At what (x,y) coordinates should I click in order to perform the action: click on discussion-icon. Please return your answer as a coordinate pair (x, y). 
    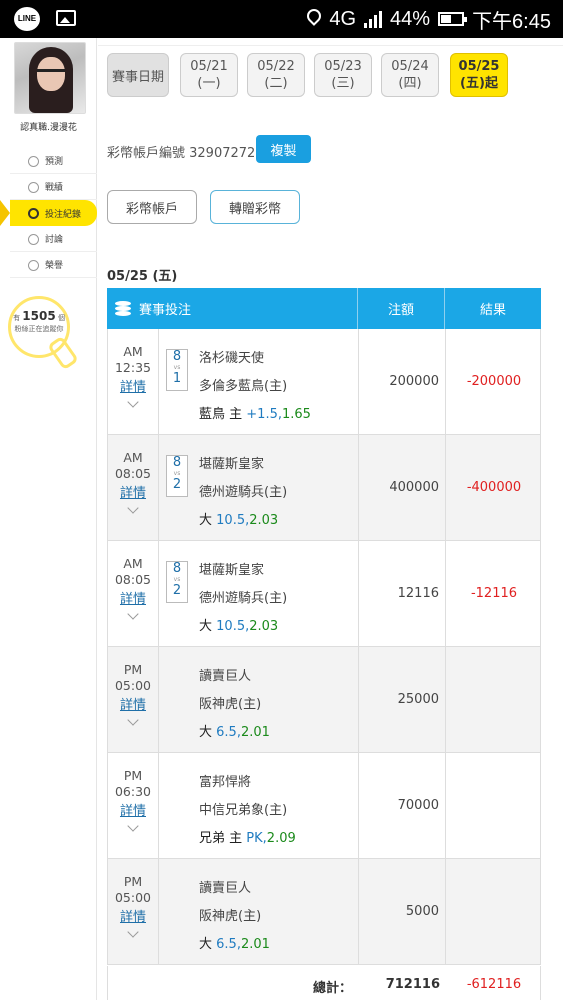
    Looking at the image, I should click on (33, 239).